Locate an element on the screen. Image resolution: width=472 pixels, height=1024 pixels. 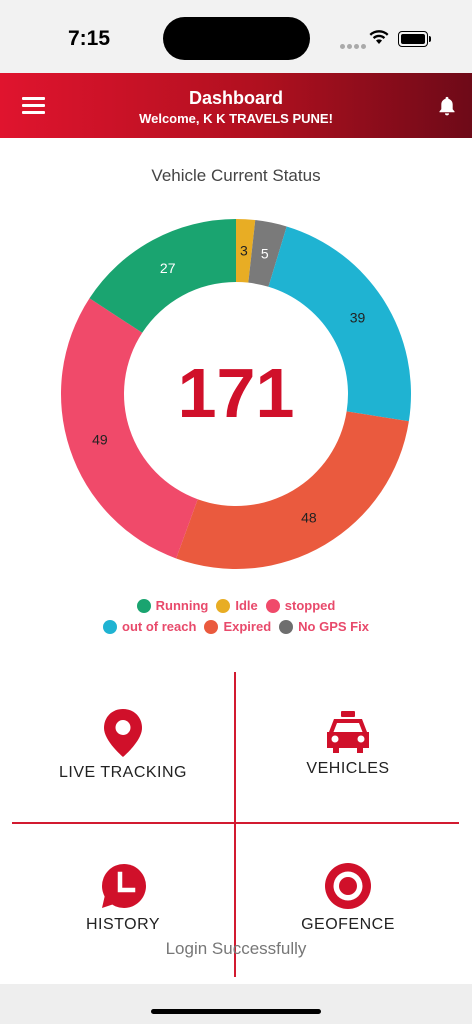
wifi-icon is located at coordinates (379, 37).